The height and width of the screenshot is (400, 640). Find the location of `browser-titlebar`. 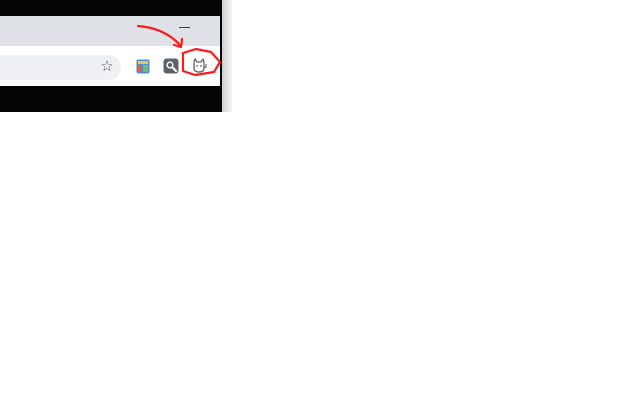

browser-titlebar is located at coordinates (110, 31).